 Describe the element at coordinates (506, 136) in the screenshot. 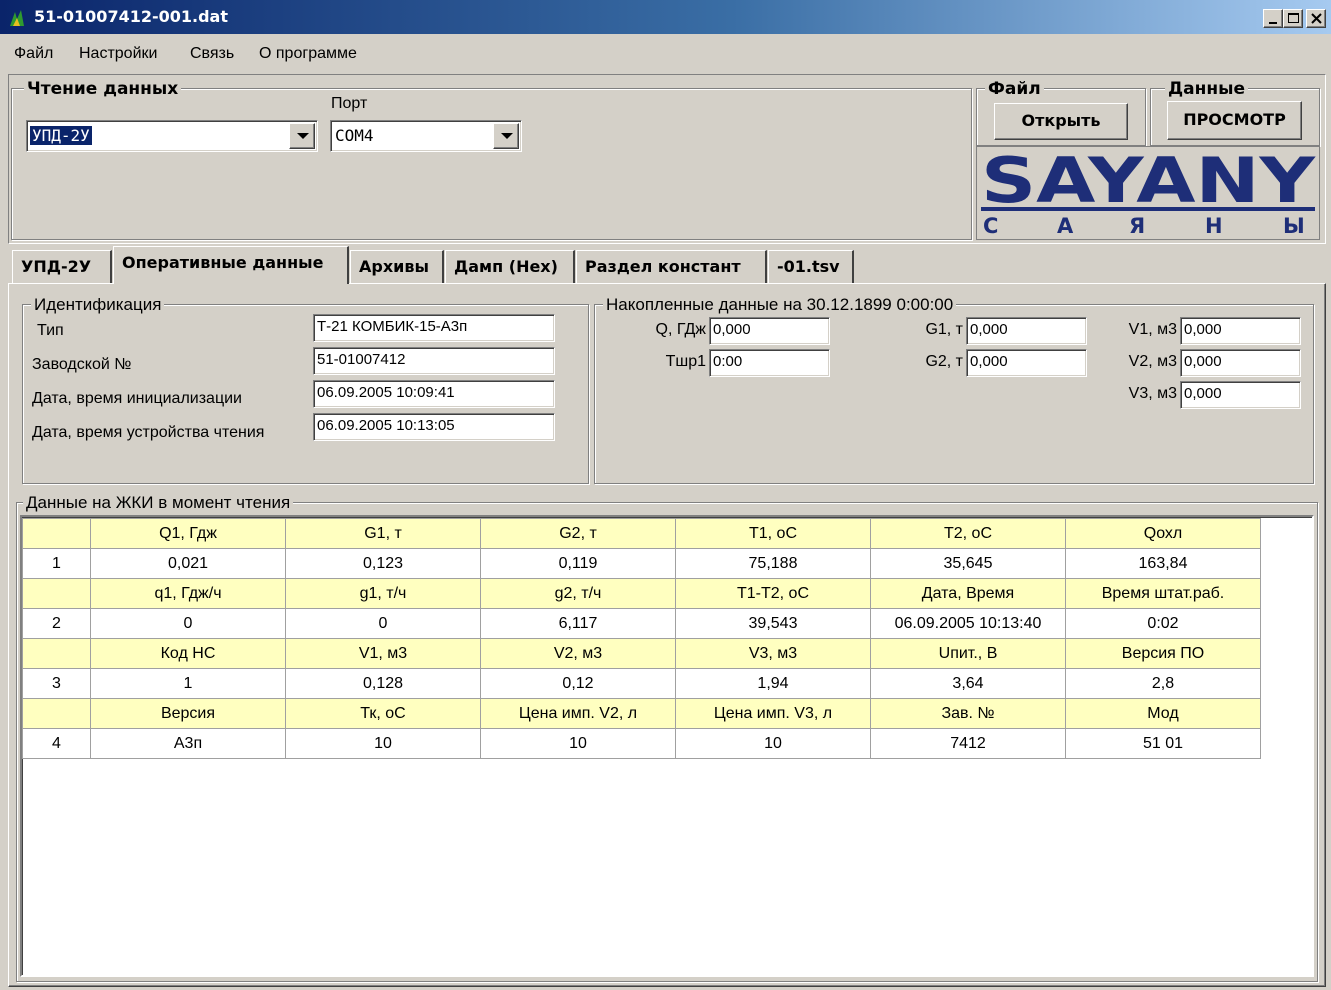

I see `port-dropdown-button` at that location.